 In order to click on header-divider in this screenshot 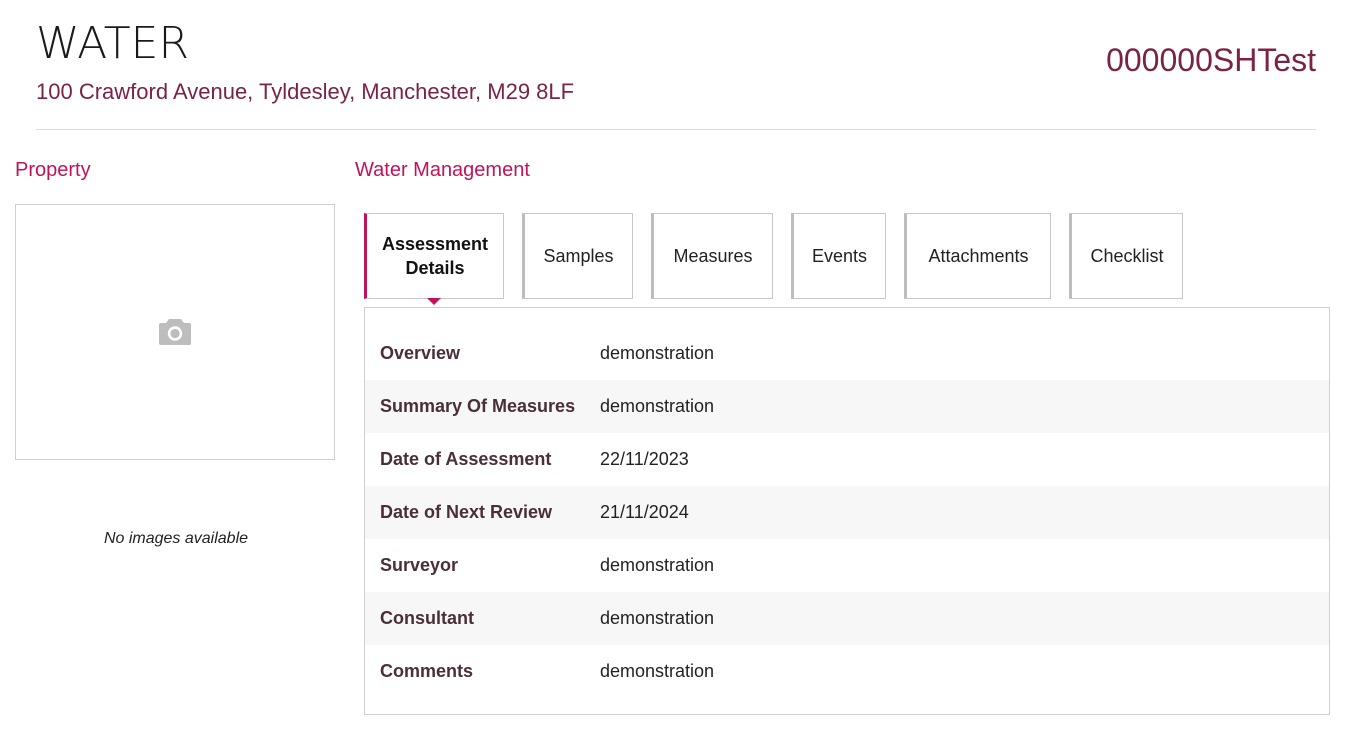, I will do `click(676, 129)`.